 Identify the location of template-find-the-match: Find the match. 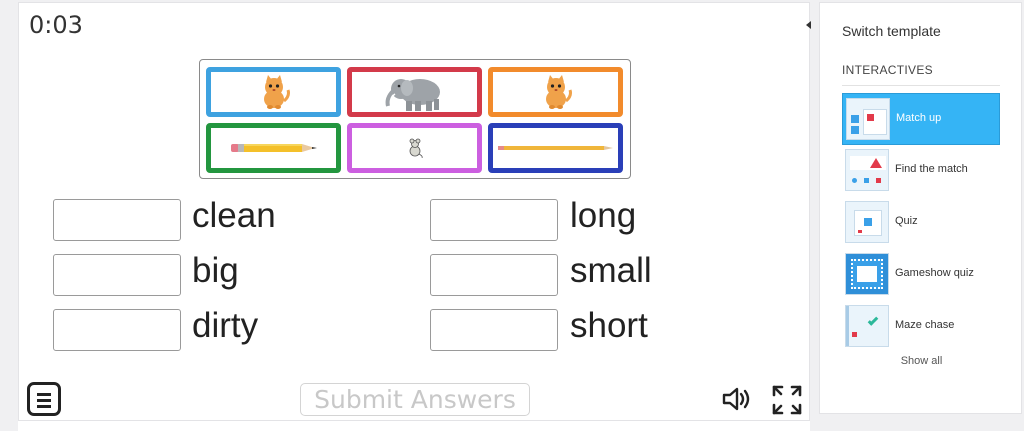
(921, 171).